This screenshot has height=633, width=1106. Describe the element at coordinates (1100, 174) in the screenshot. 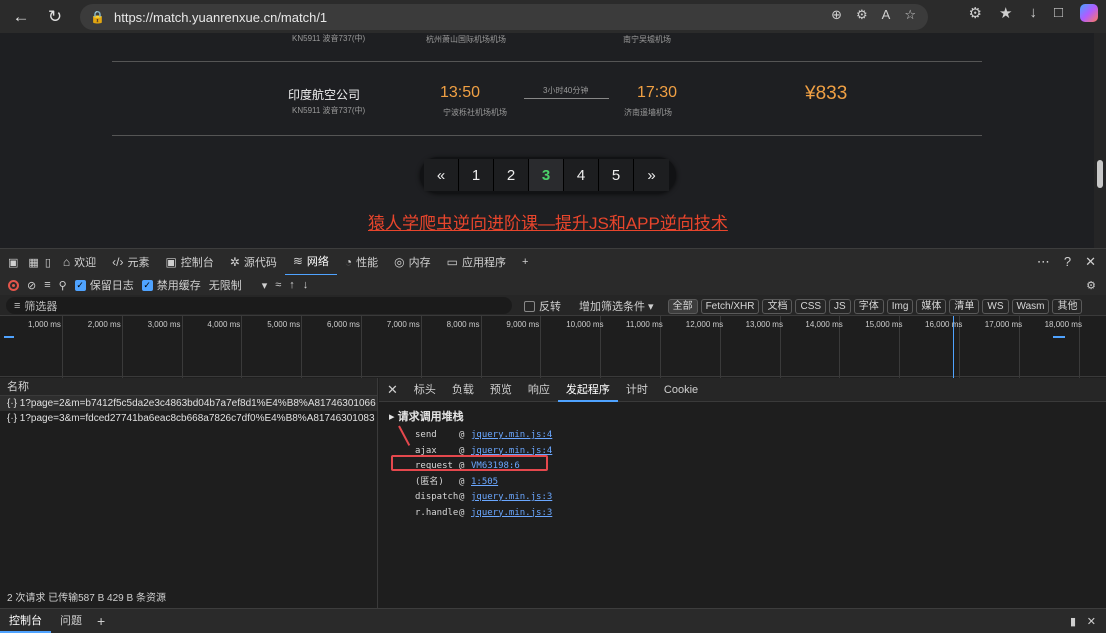

I see `scrollbar-thumb` at that location.